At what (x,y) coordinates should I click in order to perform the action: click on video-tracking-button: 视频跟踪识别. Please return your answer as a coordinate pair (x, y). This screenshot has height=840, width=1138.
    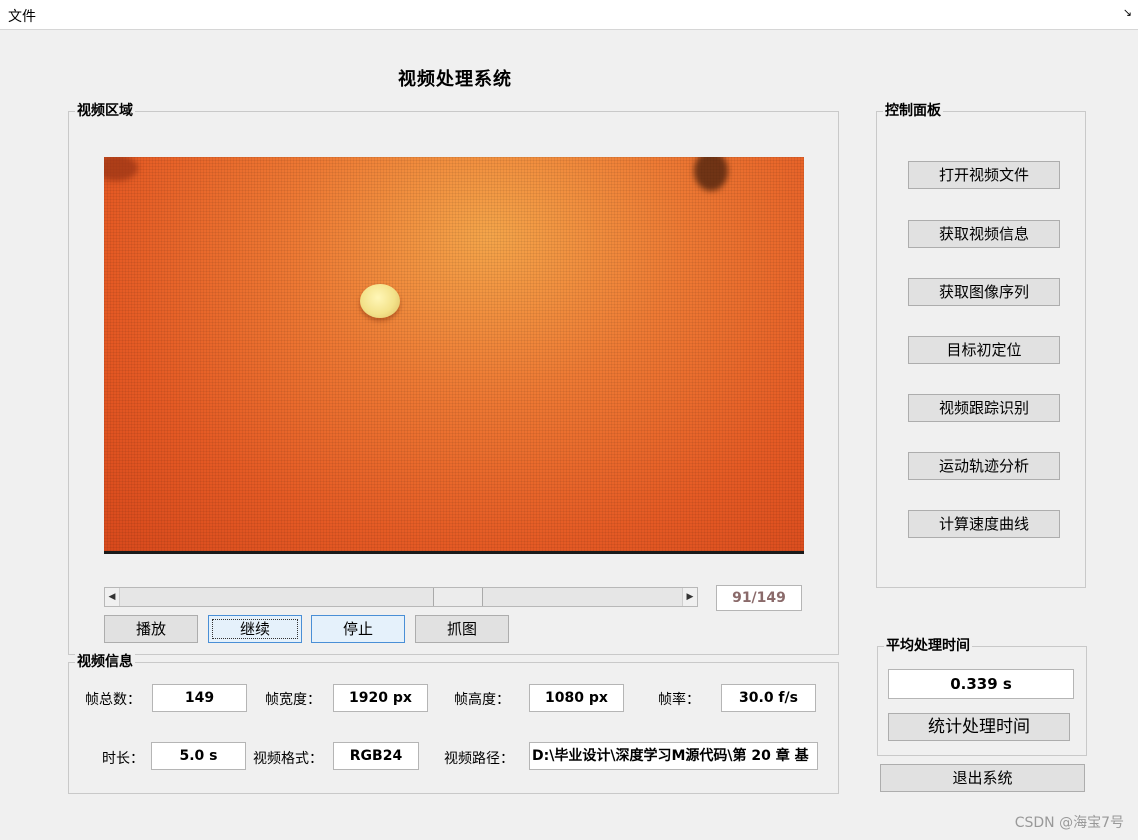
    Looking at the image, I should click on (984, 408).